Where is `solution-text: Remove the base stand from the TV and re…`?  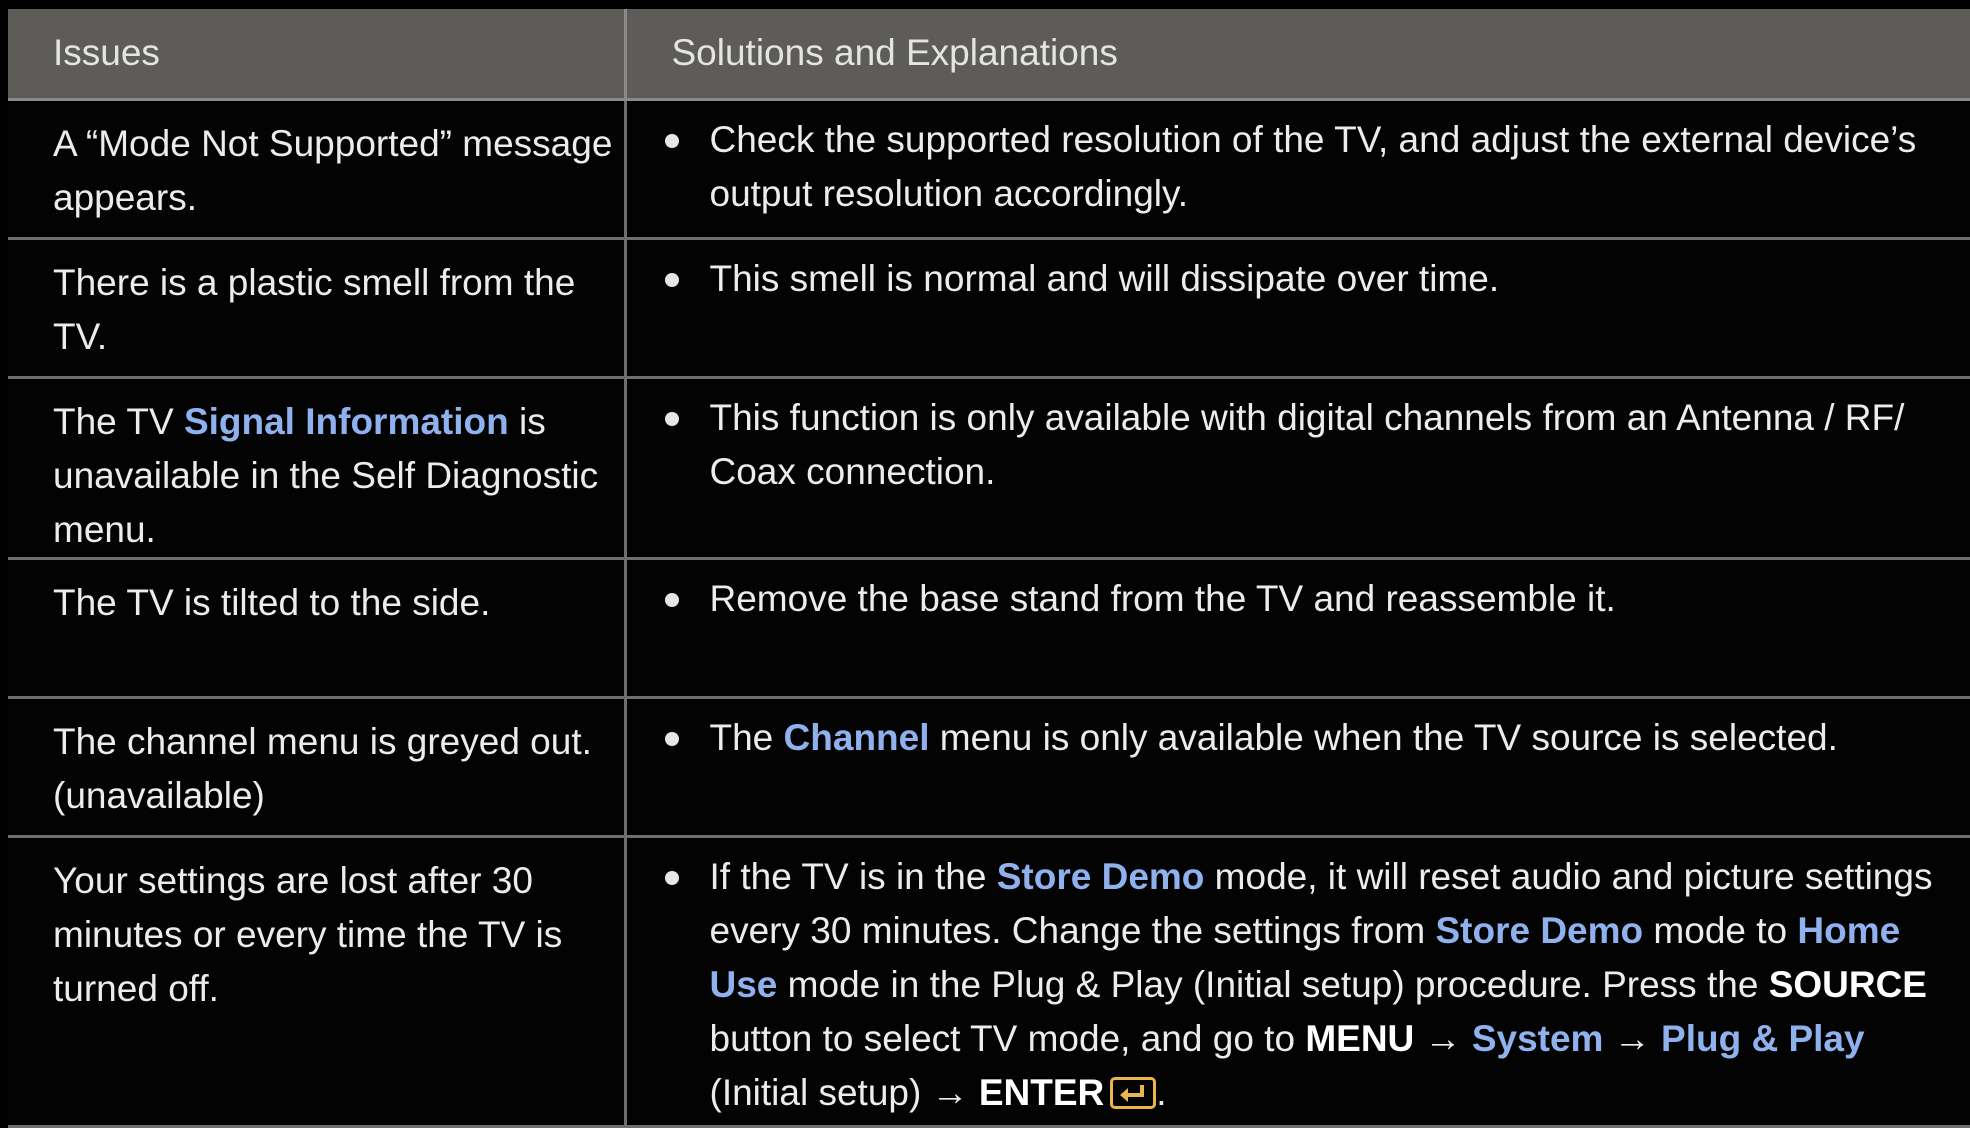
solution-text: Remove the base stand from the TV and re… is located at coordinates (1162, 598).